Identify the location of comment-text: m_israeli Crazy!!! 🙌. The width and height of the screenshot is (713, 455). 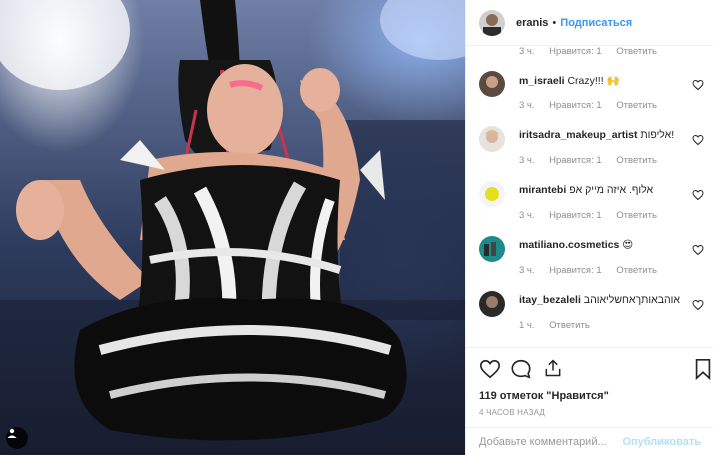
(569, 80).